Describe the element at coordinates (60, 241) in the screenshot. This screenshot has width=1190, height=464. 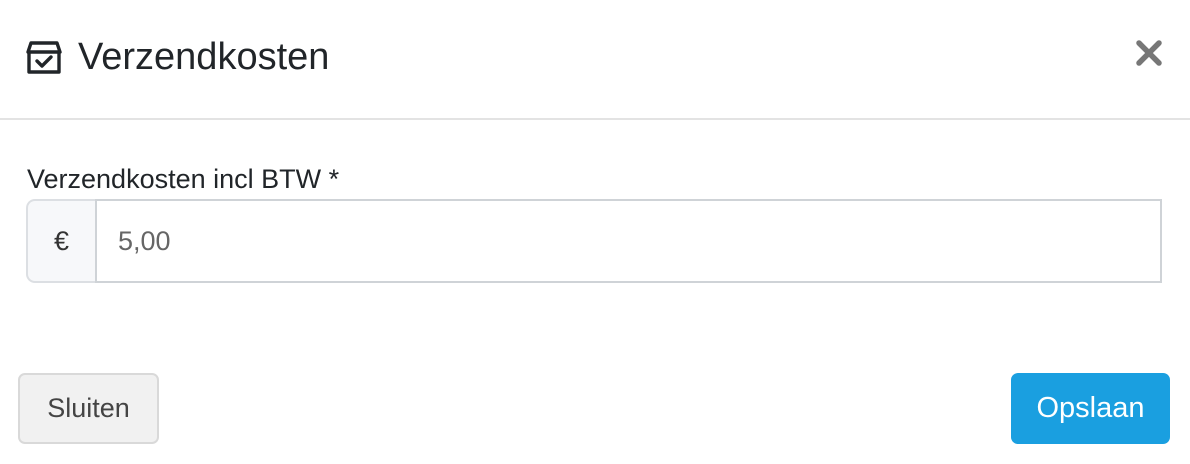
I see `currency-addon: €` at that location.